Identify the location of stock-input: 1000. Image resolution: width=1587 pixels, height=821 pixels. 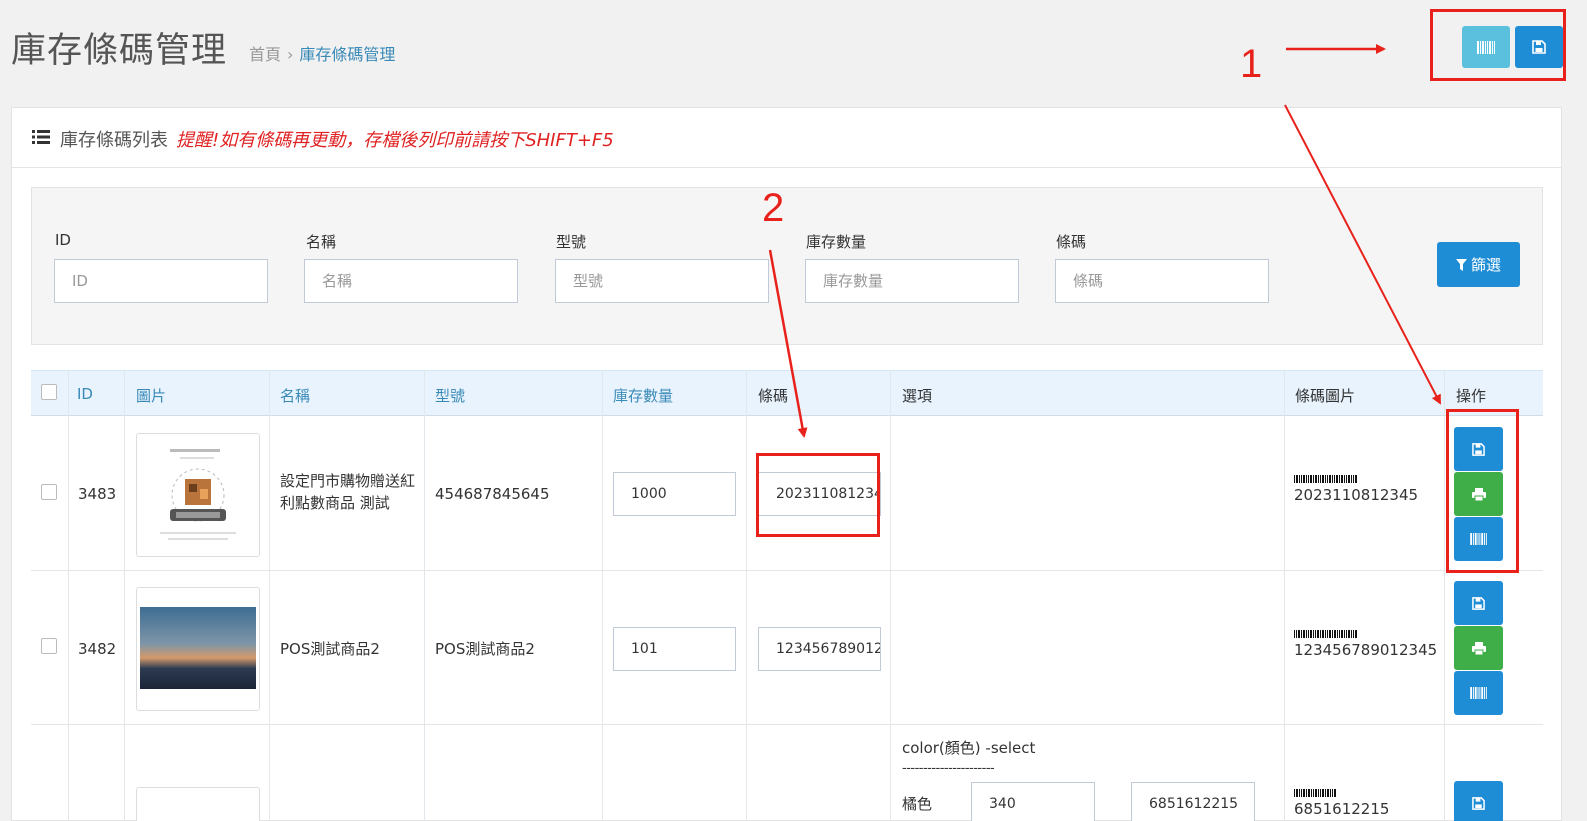
(674, 494).